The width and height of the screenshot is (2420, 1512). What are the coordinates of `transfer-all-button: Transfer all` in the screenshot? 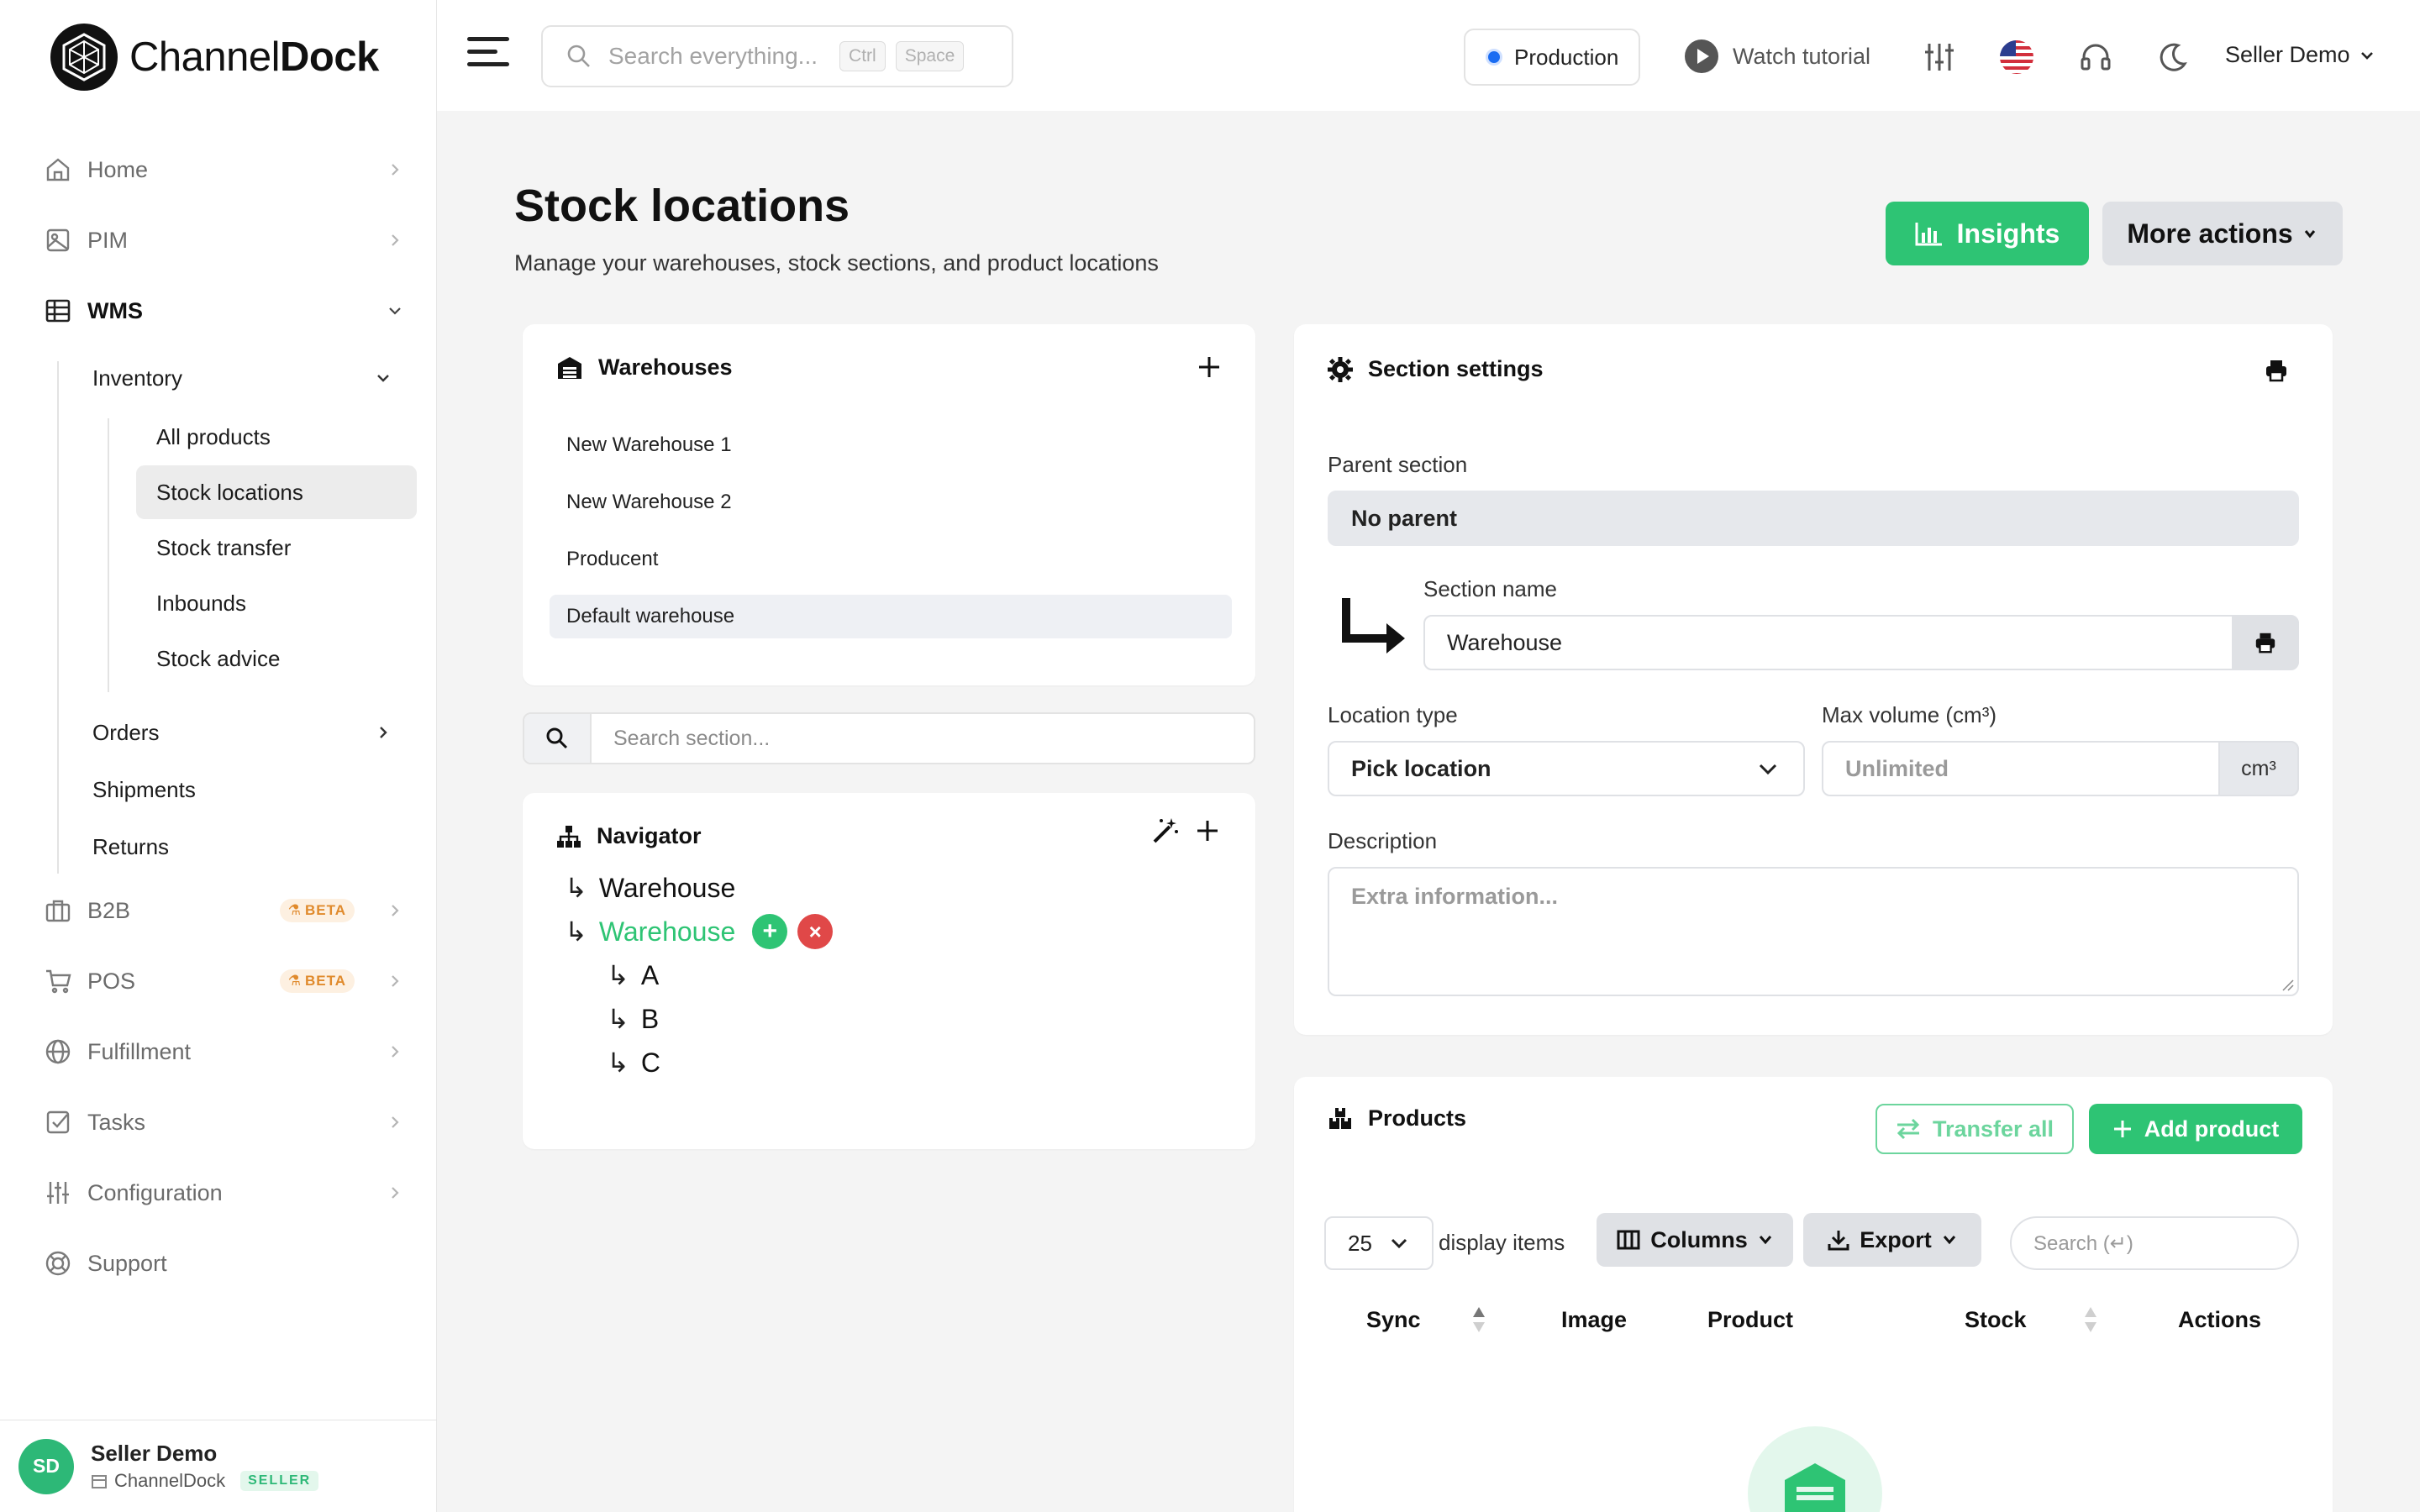 It's located at (1975, 1129).